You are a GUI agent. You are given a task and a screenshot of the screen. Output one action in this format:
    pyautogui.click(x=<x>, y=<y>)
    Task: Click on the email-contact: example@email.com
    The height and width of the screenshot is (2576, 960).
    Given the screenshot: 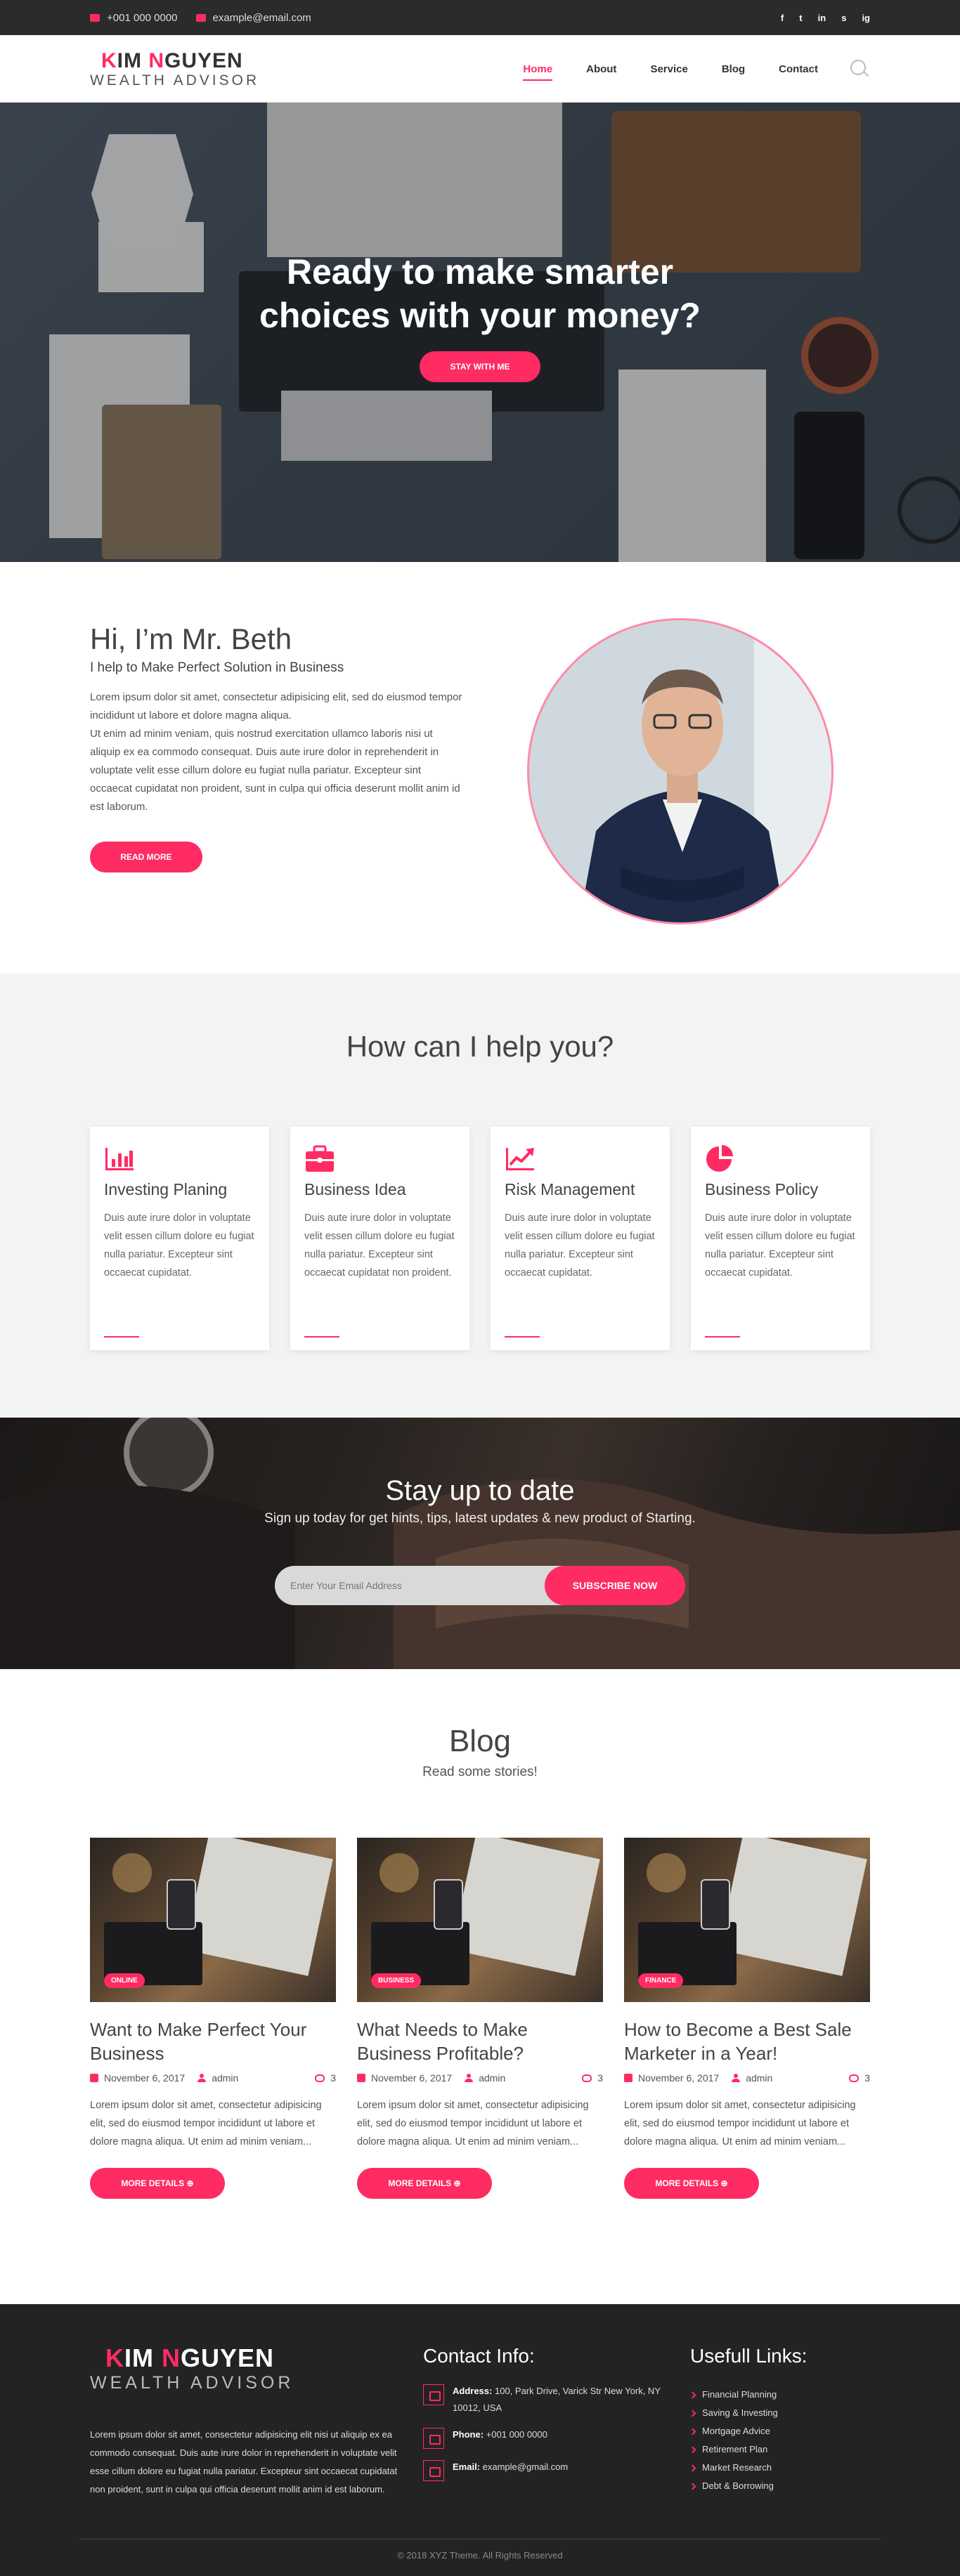 What is the action you would take?
    pyautogui.click(x=253, y=17)
    